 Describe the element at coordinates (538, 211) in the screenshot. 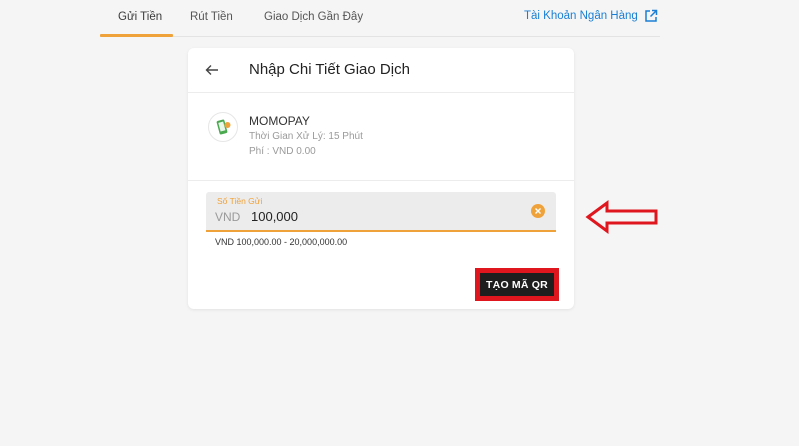

I see `clear-icon` at that location.